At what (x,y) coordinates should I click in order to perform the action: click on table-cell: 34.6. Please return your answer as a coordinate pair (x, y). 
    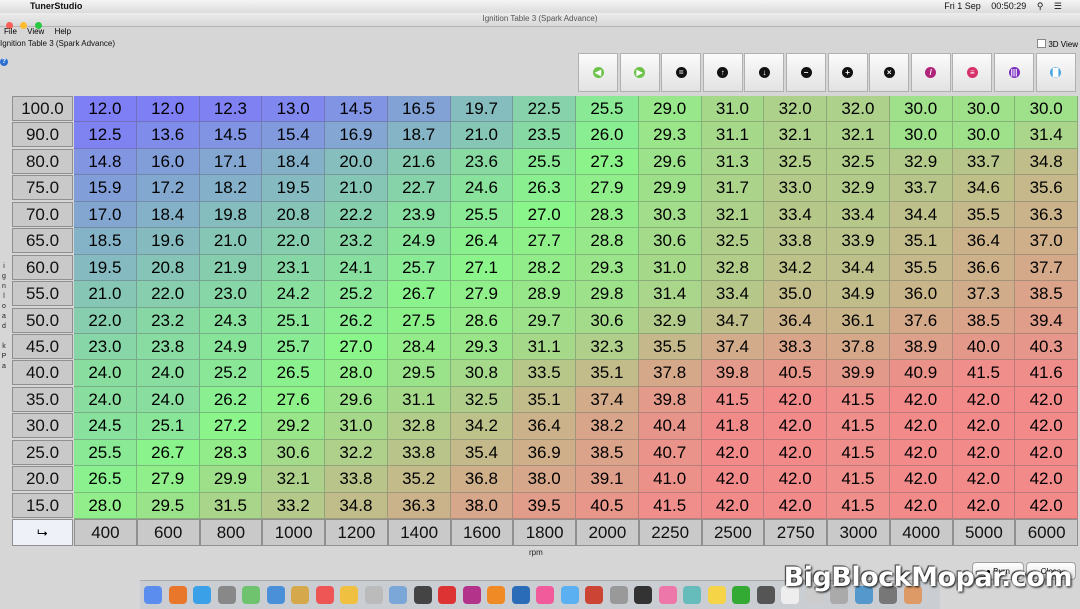
    Looking at the image, I should click on (984, 188).